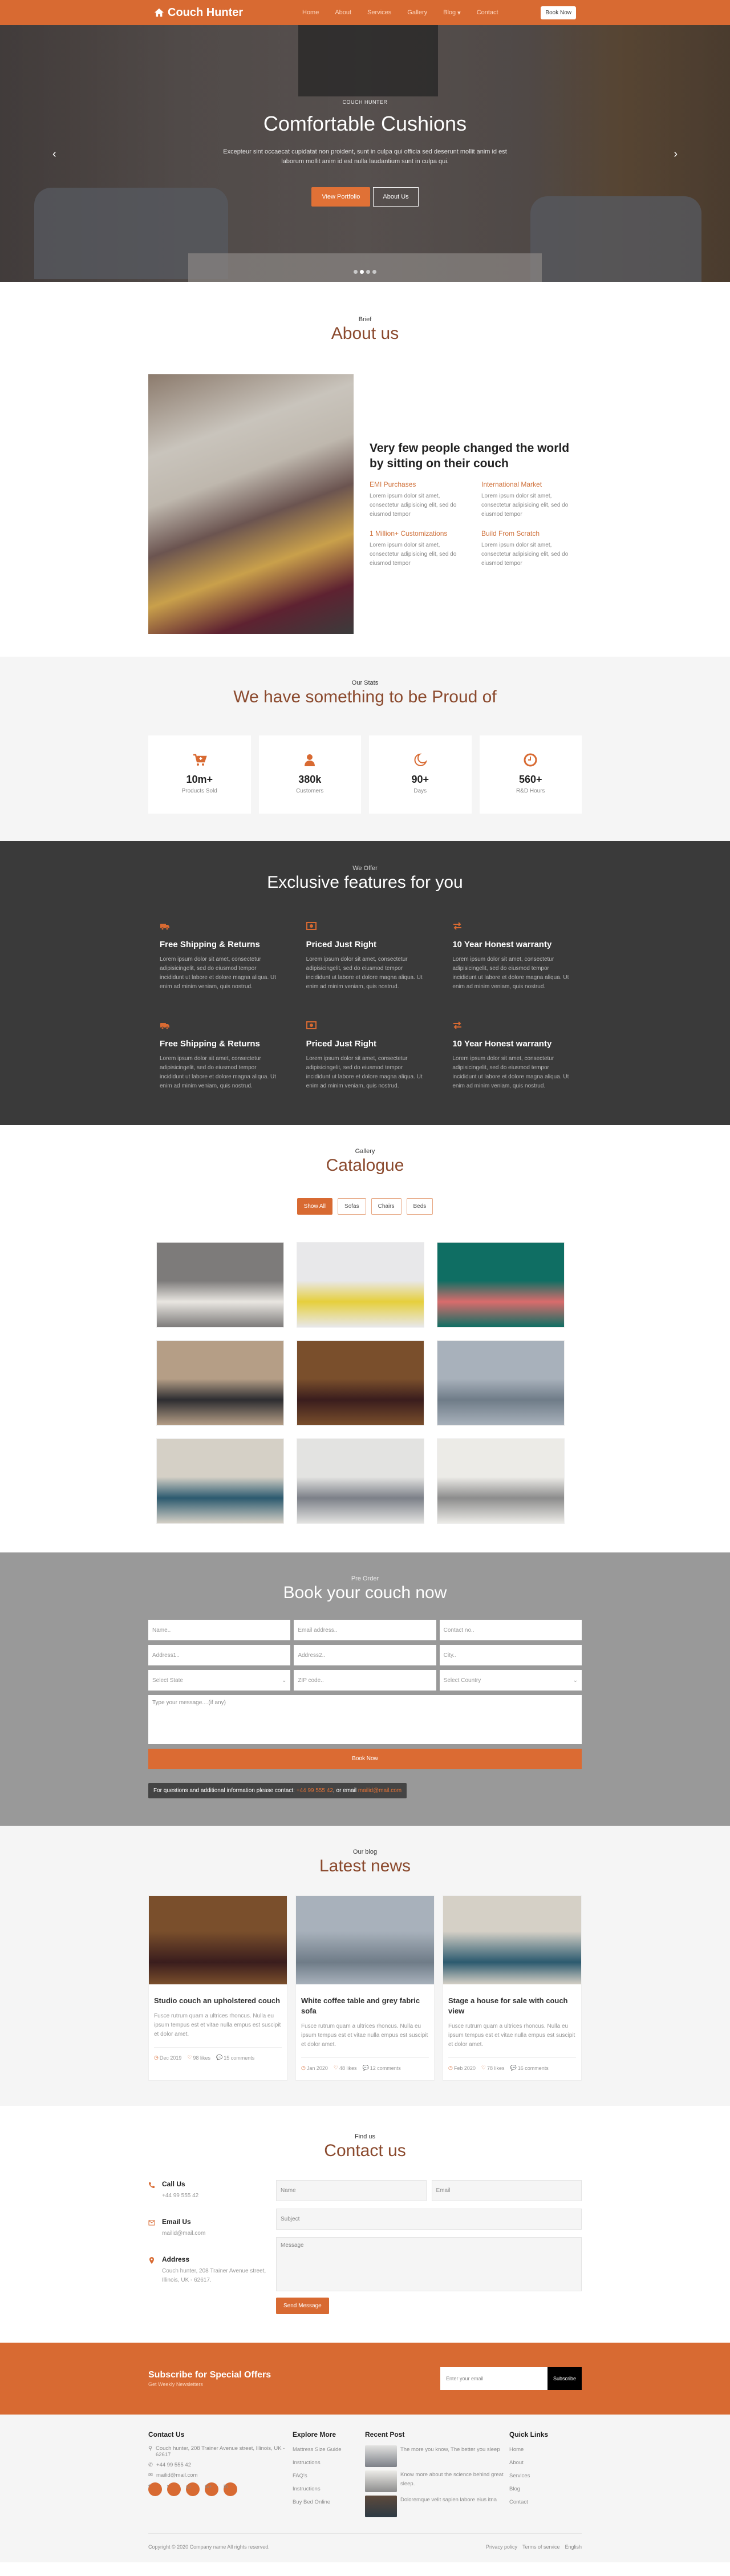  Describe the element at coordinates (530, 774) in the screenshot. I see `stat-card: 560+ R&D Hours` at that location.